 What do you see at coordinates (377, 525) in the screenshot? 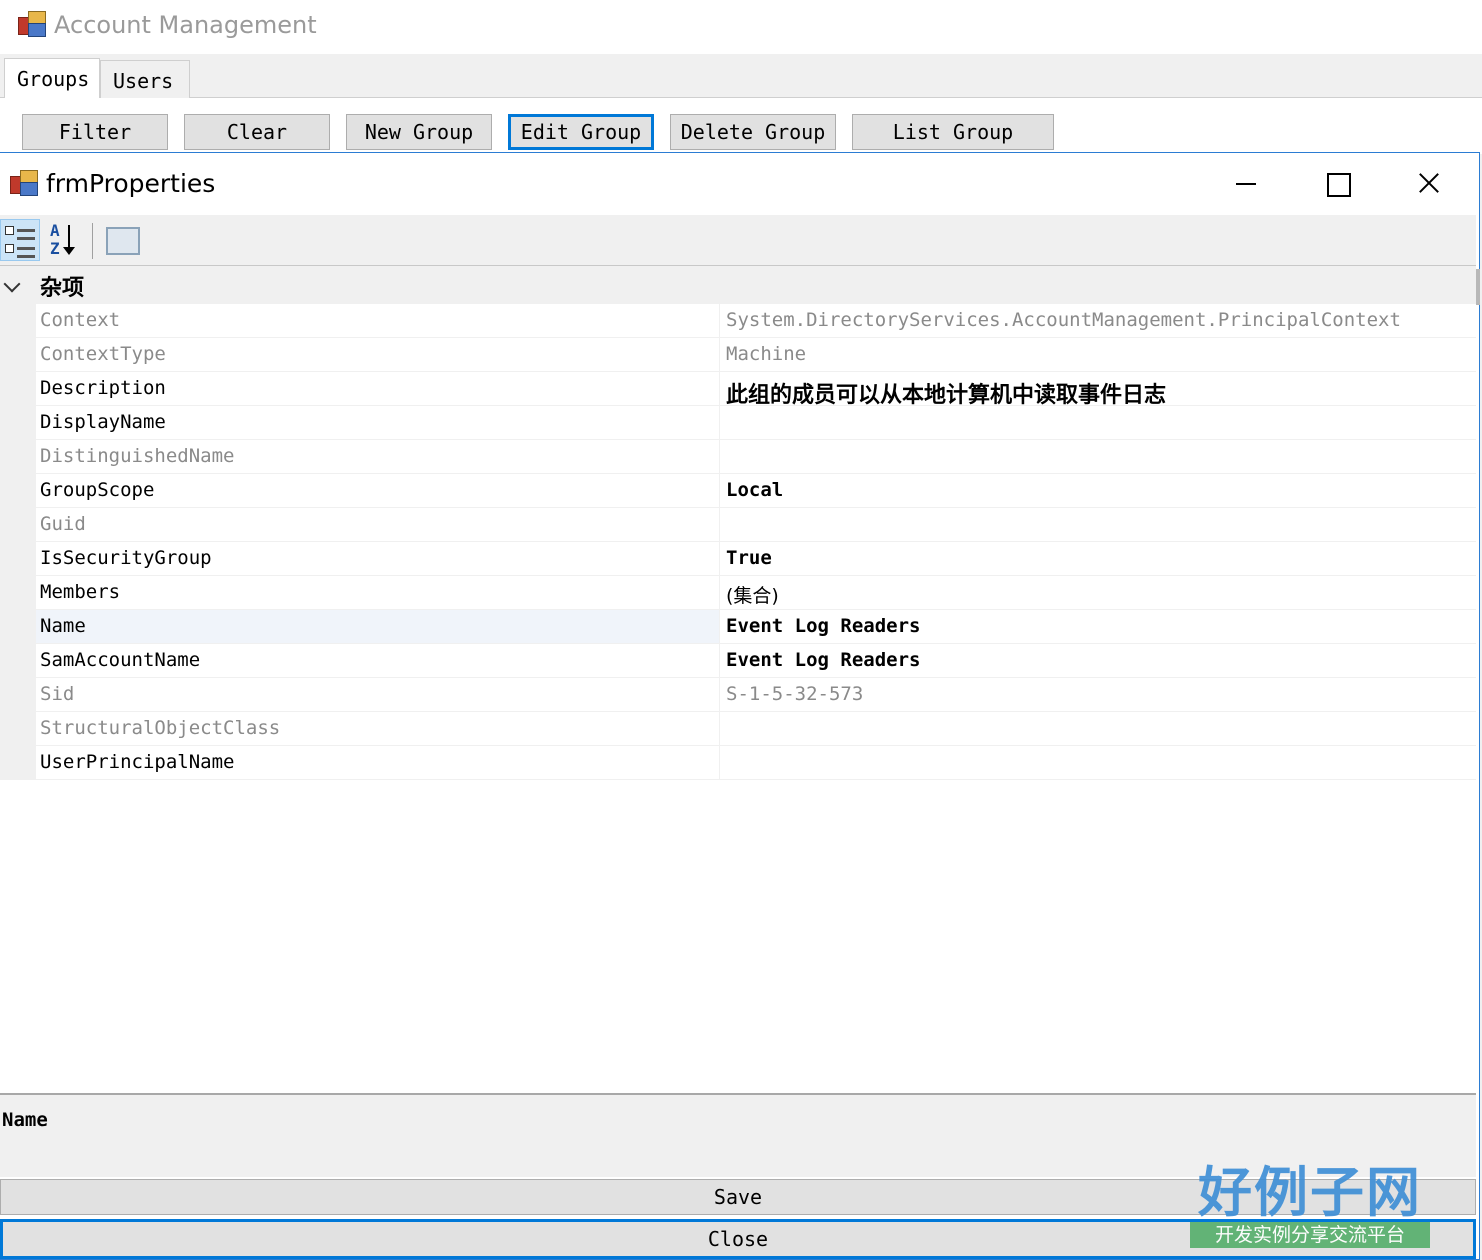
I see `property-name: Guid` at bounding box center [377, 525].